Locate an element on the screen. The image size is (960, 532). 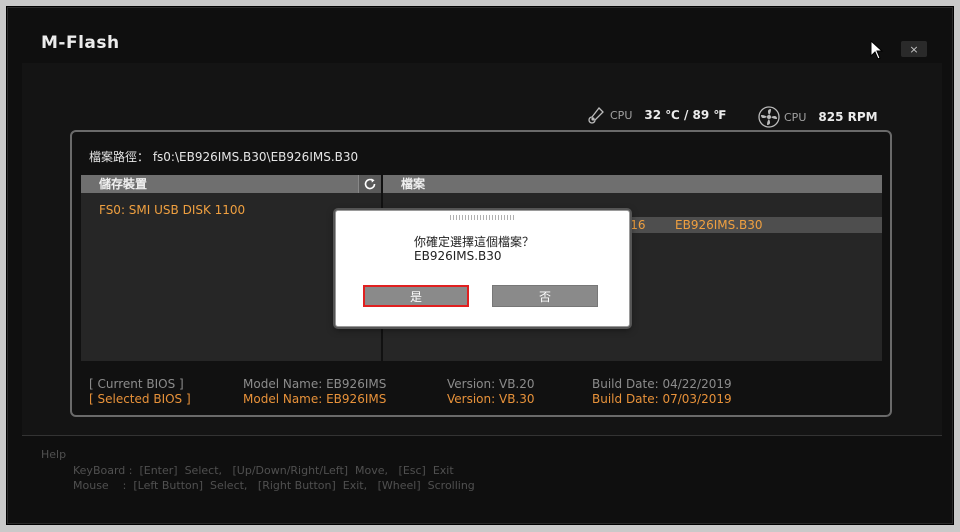
mouse-pointer-icon is located at coordinates (877, 50).